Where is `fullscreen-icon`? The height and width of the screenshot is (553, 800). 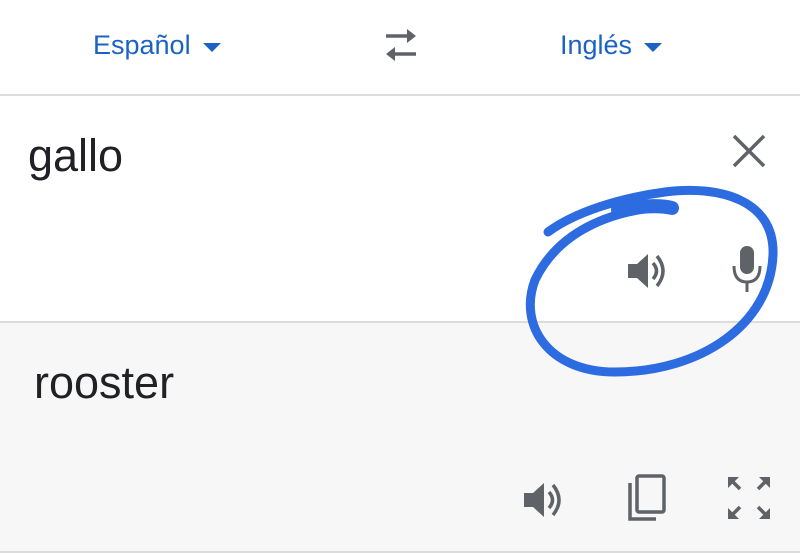
fullscreen-icon is located at coordinates (749, 498).